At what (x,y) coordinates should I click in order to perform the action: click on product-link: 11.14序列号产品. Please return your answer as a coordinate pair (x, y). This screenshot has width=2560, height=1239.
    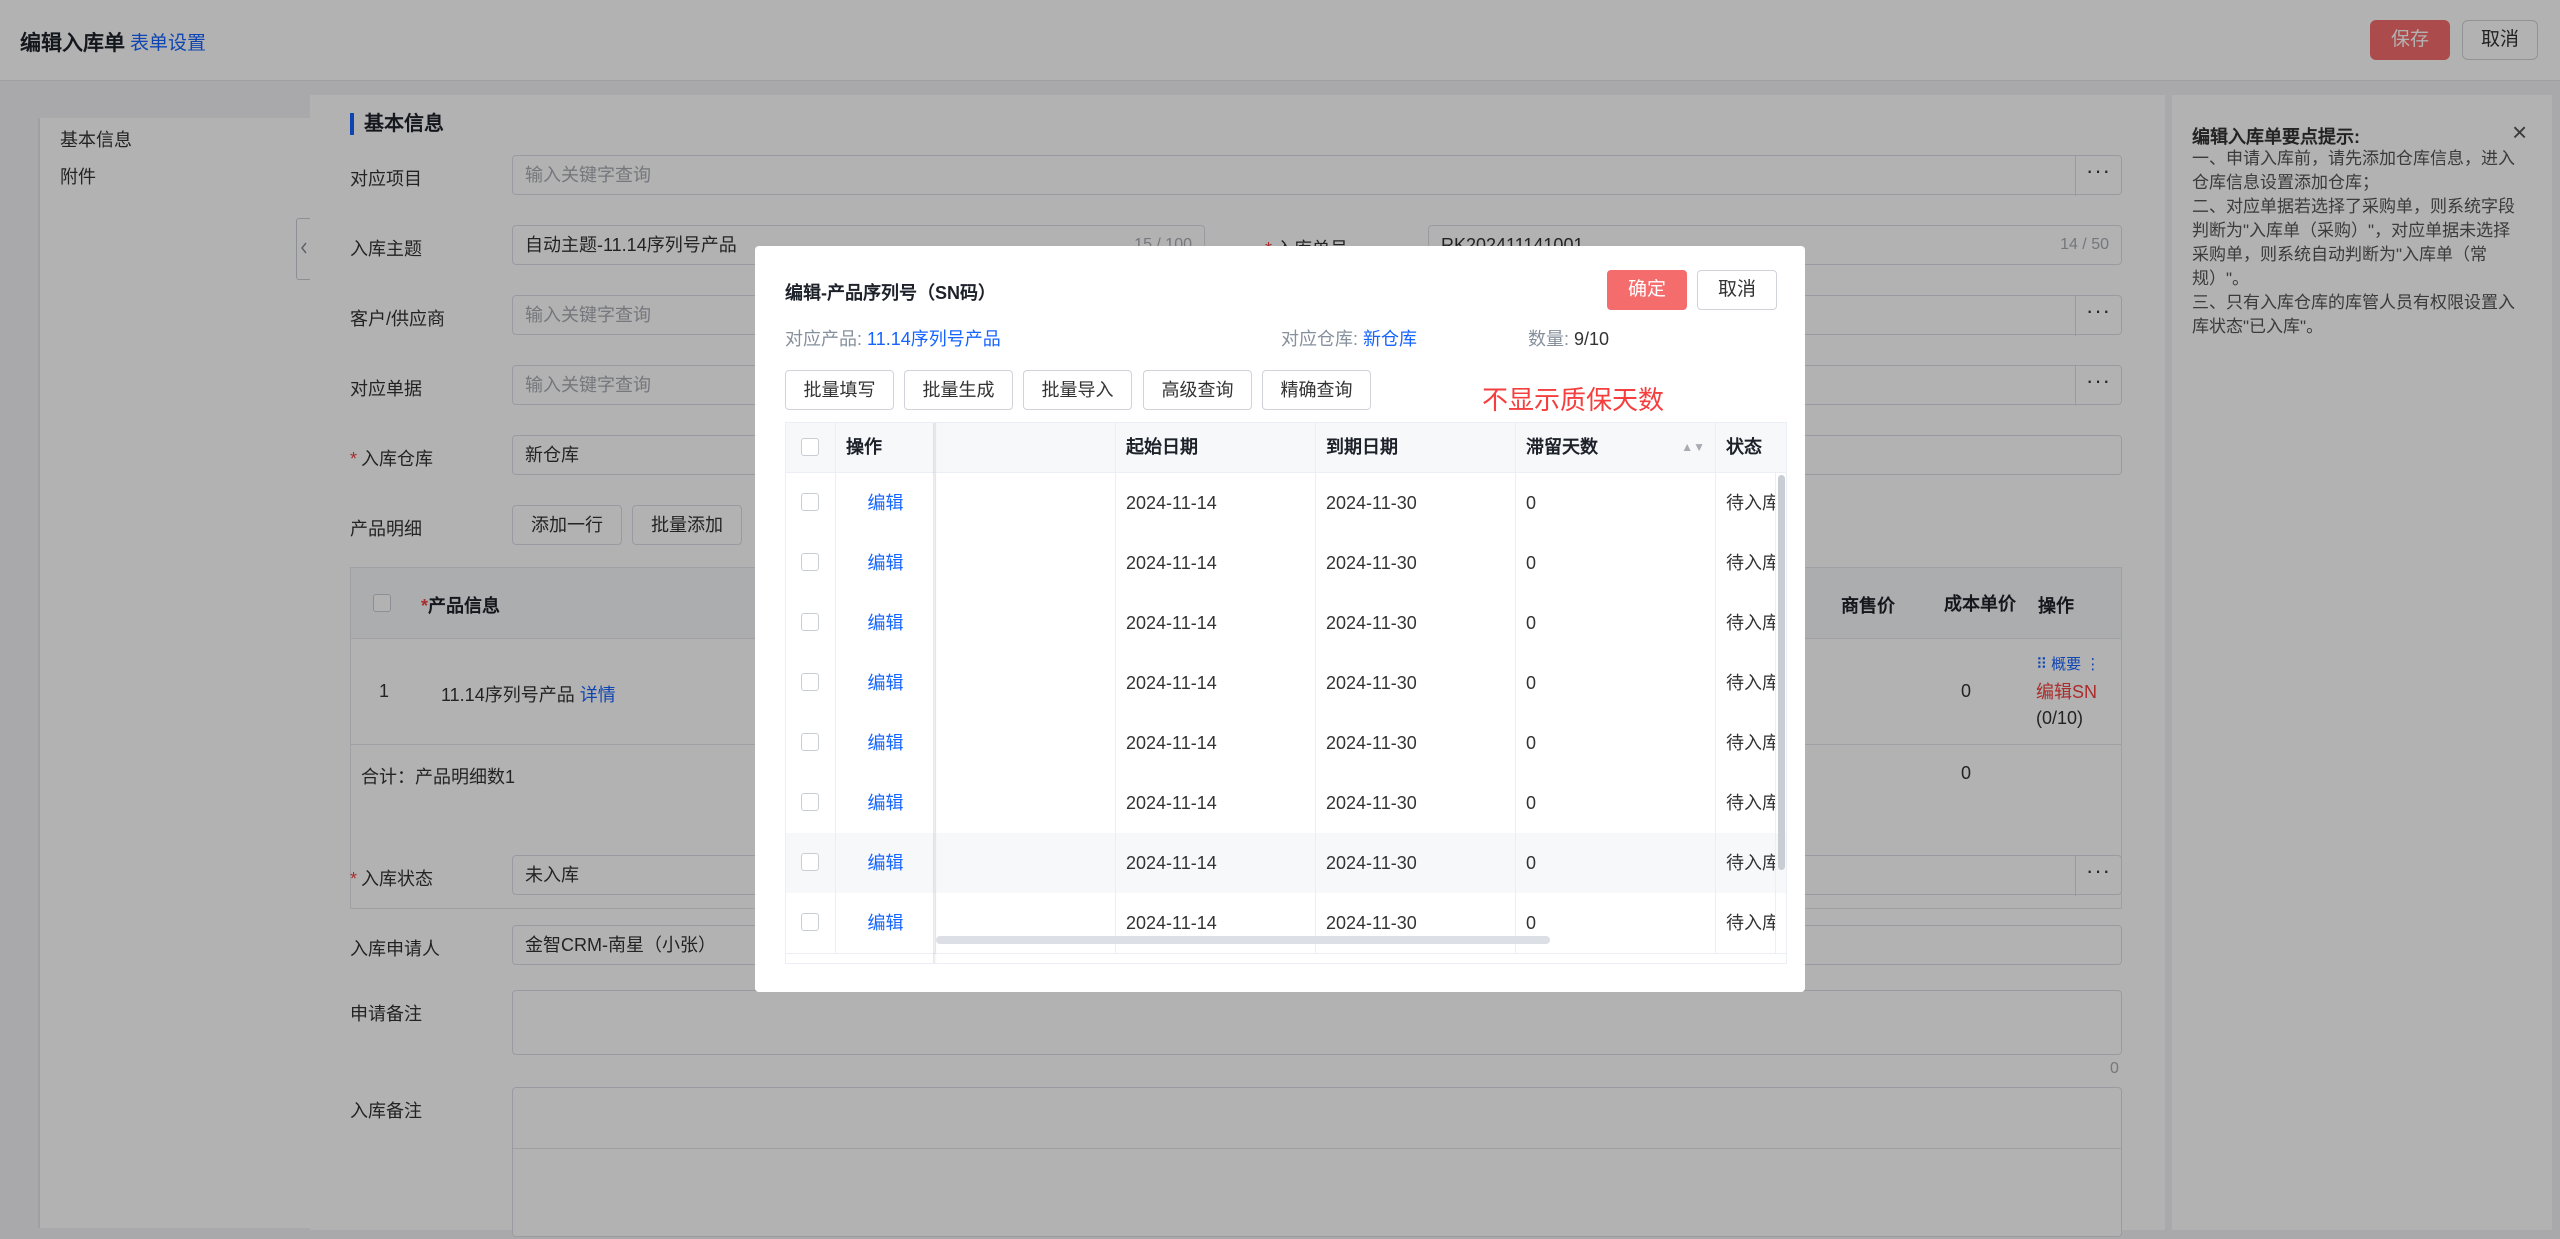
    Looking at the image, I should click on (934, 339).